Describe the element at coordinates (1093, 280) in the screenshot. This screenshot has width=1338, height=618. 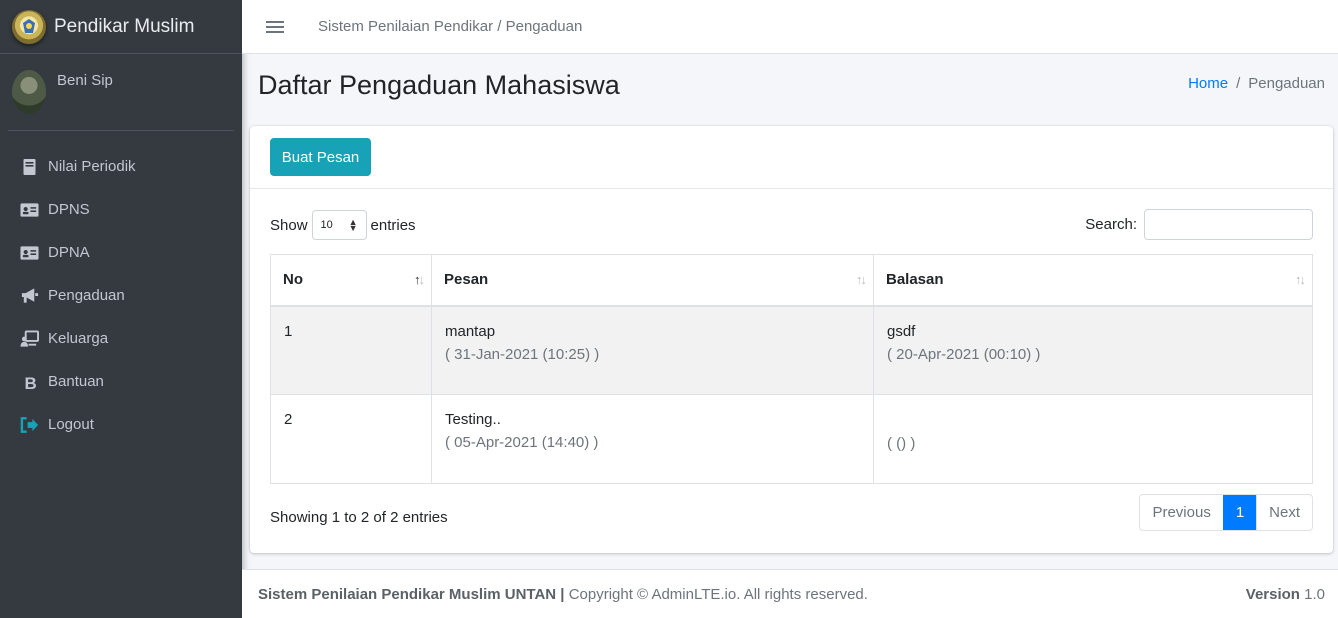
I see `column-header-balasan: Balasan ↑↓` at that location.